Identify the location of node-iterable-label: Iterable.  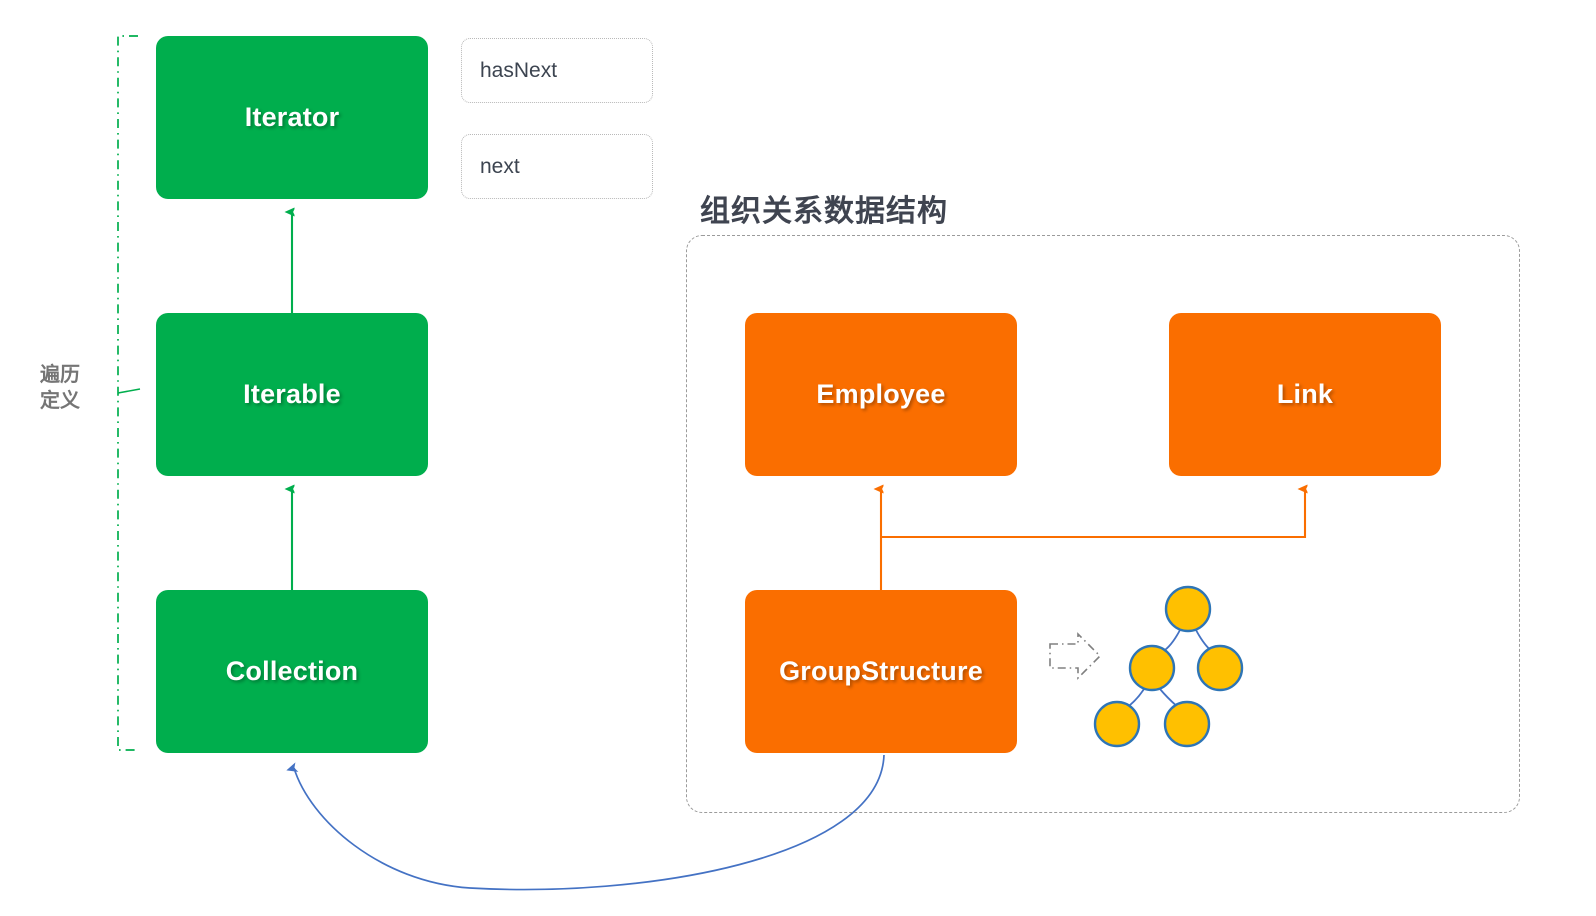
(292, 394).